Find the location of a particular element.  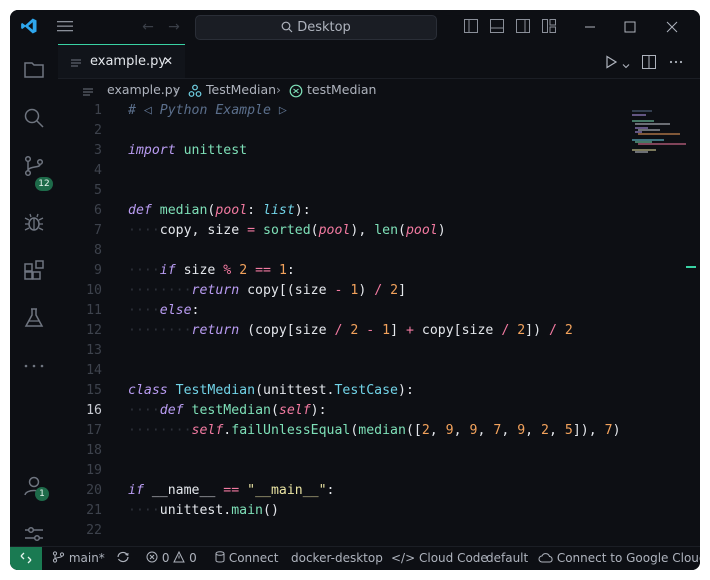

code-line: 13 is located at coordinates (358, 351).